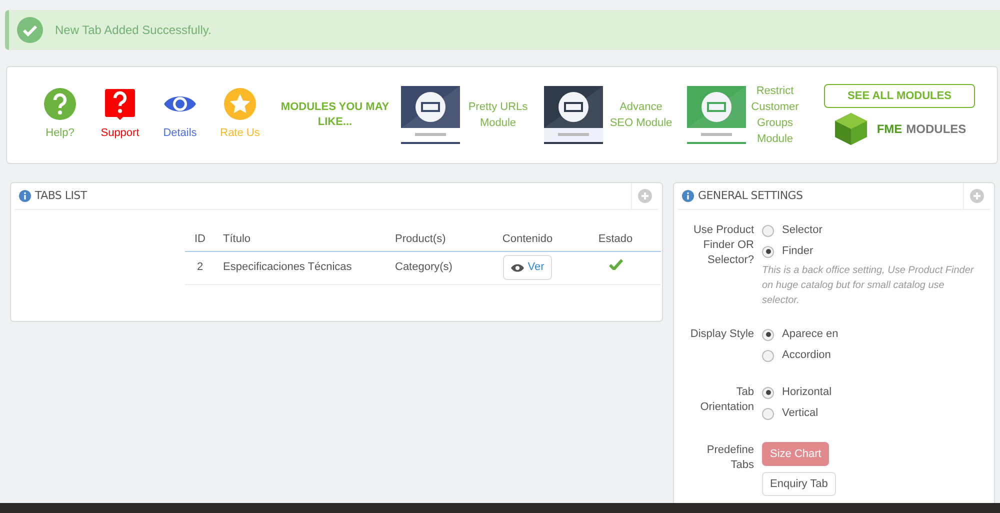 The image size is (1000, 513). What do you see at coordinates (423, 267) in the screenshot?
I see `table-cell: Category(s)` at bounding box center [423, 267].